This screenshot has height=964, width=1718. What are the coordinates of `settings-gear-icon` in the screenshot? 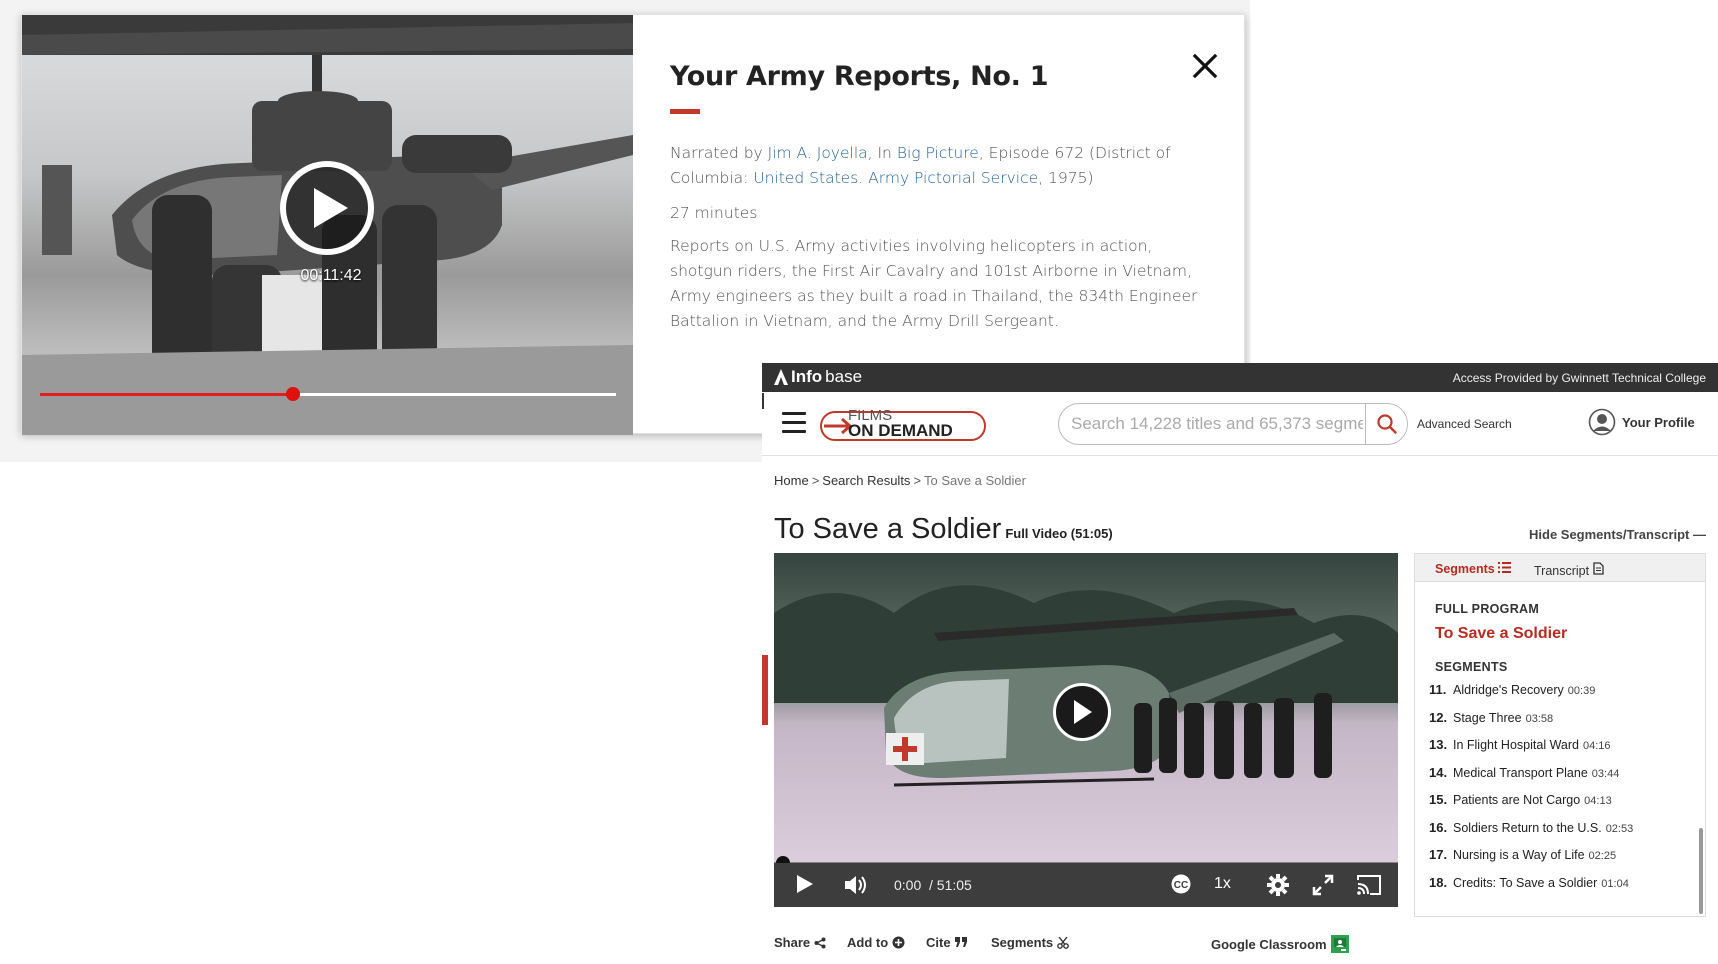 It's located at (1278, 885).